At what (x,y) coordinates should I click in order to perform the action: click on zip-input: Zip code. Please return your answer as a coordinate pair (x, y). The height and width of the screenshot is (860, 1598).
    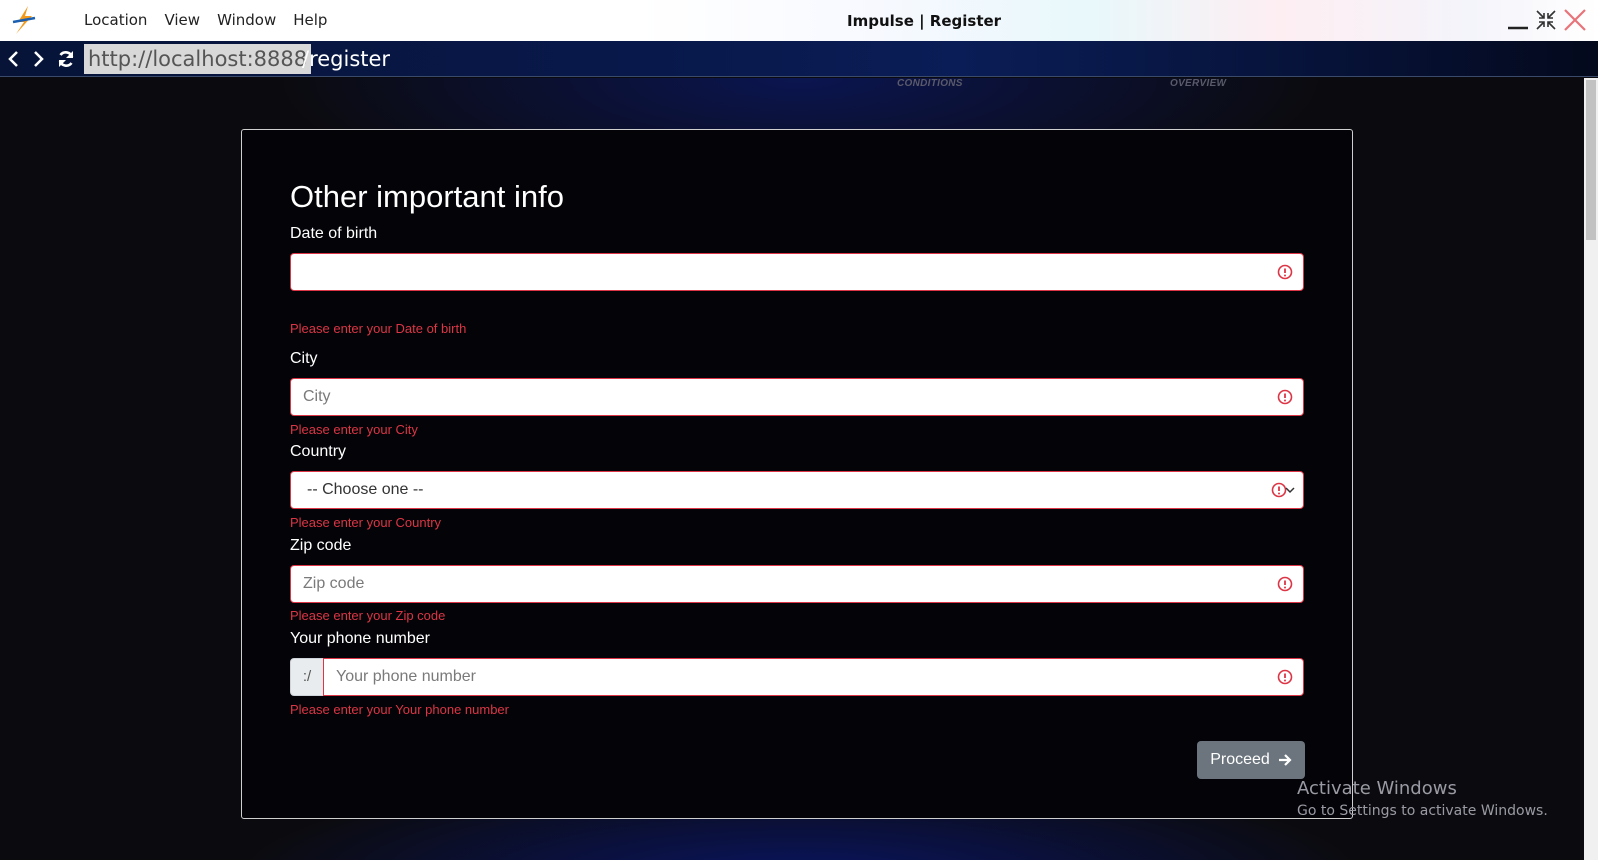
    Looking at the image, I should click on (797, 584).